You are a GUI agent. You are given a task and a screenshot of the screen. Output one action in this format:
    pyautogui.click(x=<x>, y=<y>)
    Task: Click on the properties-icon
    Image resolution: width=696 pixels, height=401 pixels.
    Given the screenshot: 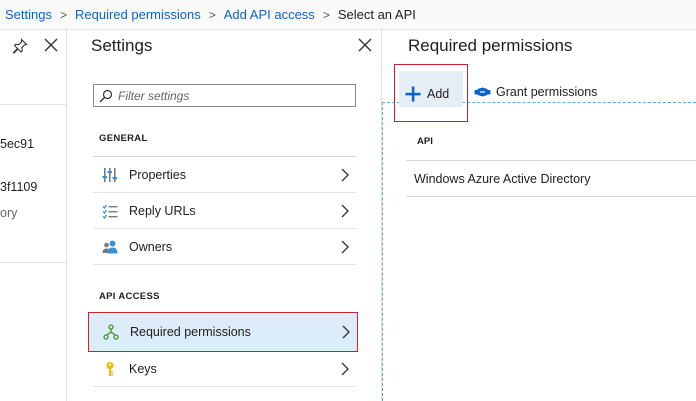 What is the action you would take?
    pyautogui.click(x=110, y=175)
    